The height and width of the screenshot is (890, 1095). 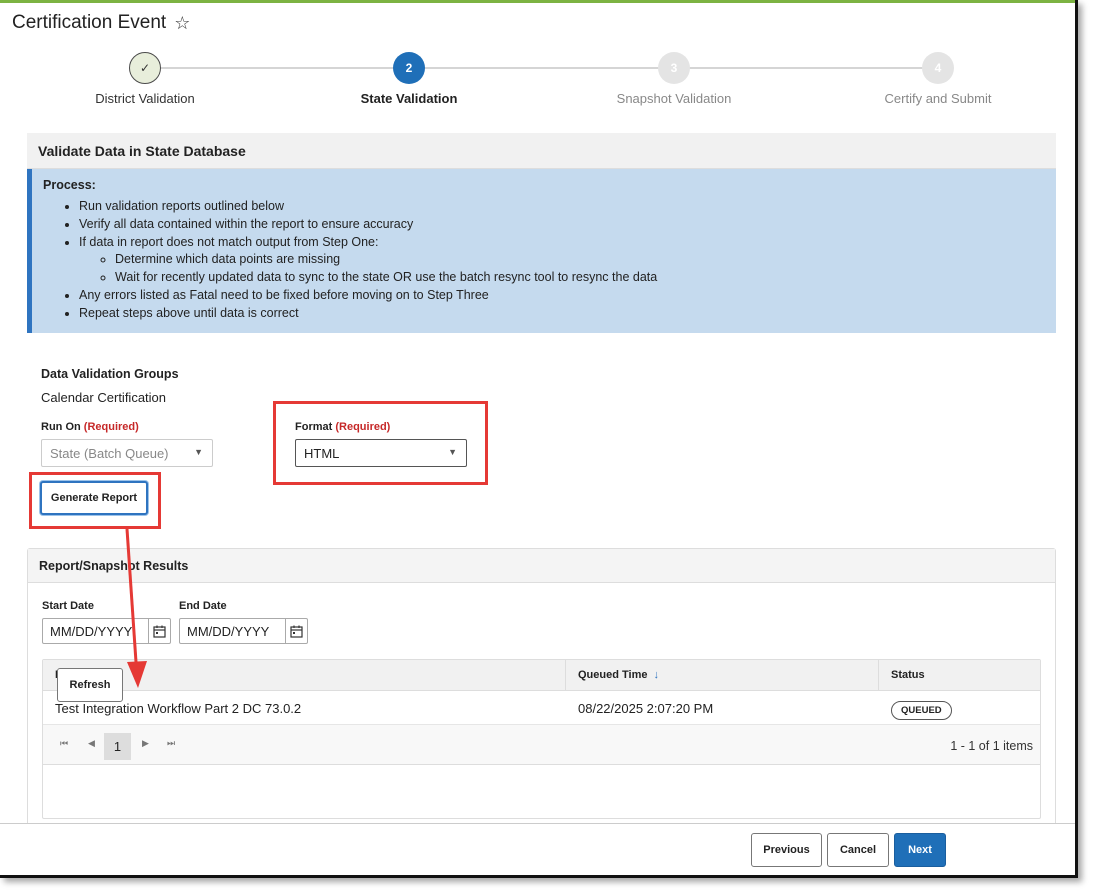 What do you see at coordinates (991, 746) in the screenshot?
I see `page-info: 1 - 1 of 1 items` at bounding box center [991, 746].